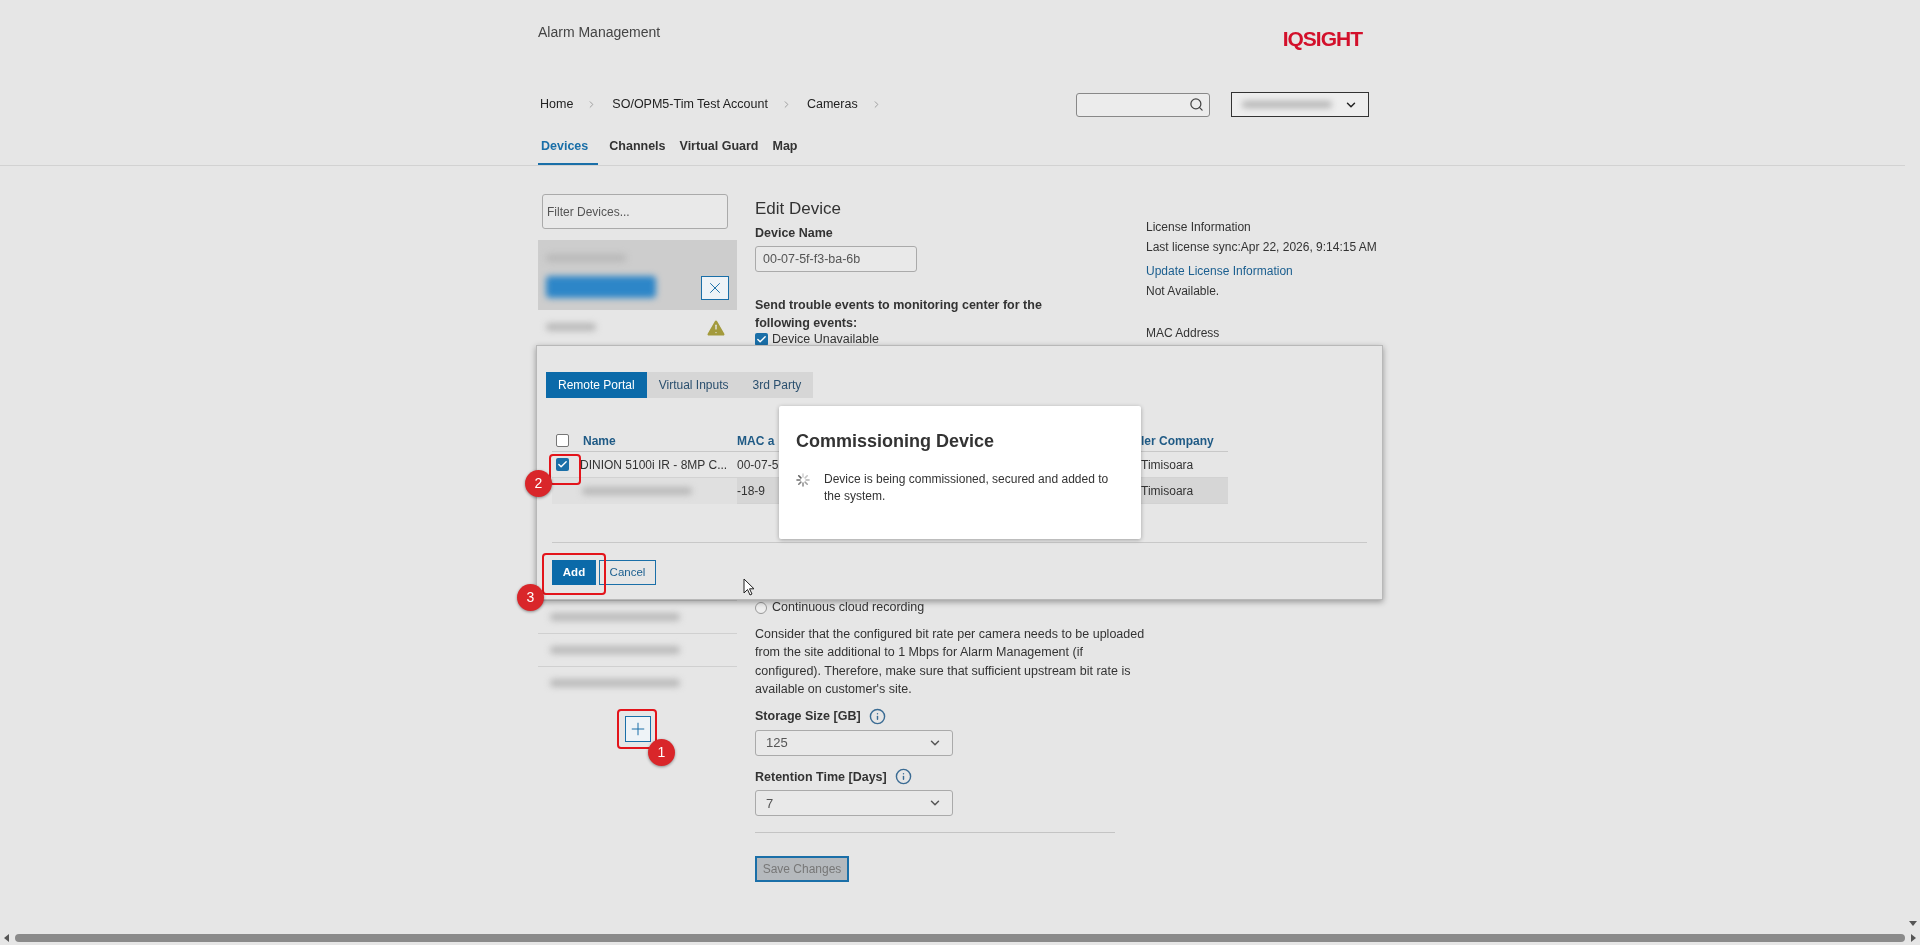  Describe the element at coordinates (821, 777) in the screenshot. I see `field-label: Retention Time [Days]` at that location.